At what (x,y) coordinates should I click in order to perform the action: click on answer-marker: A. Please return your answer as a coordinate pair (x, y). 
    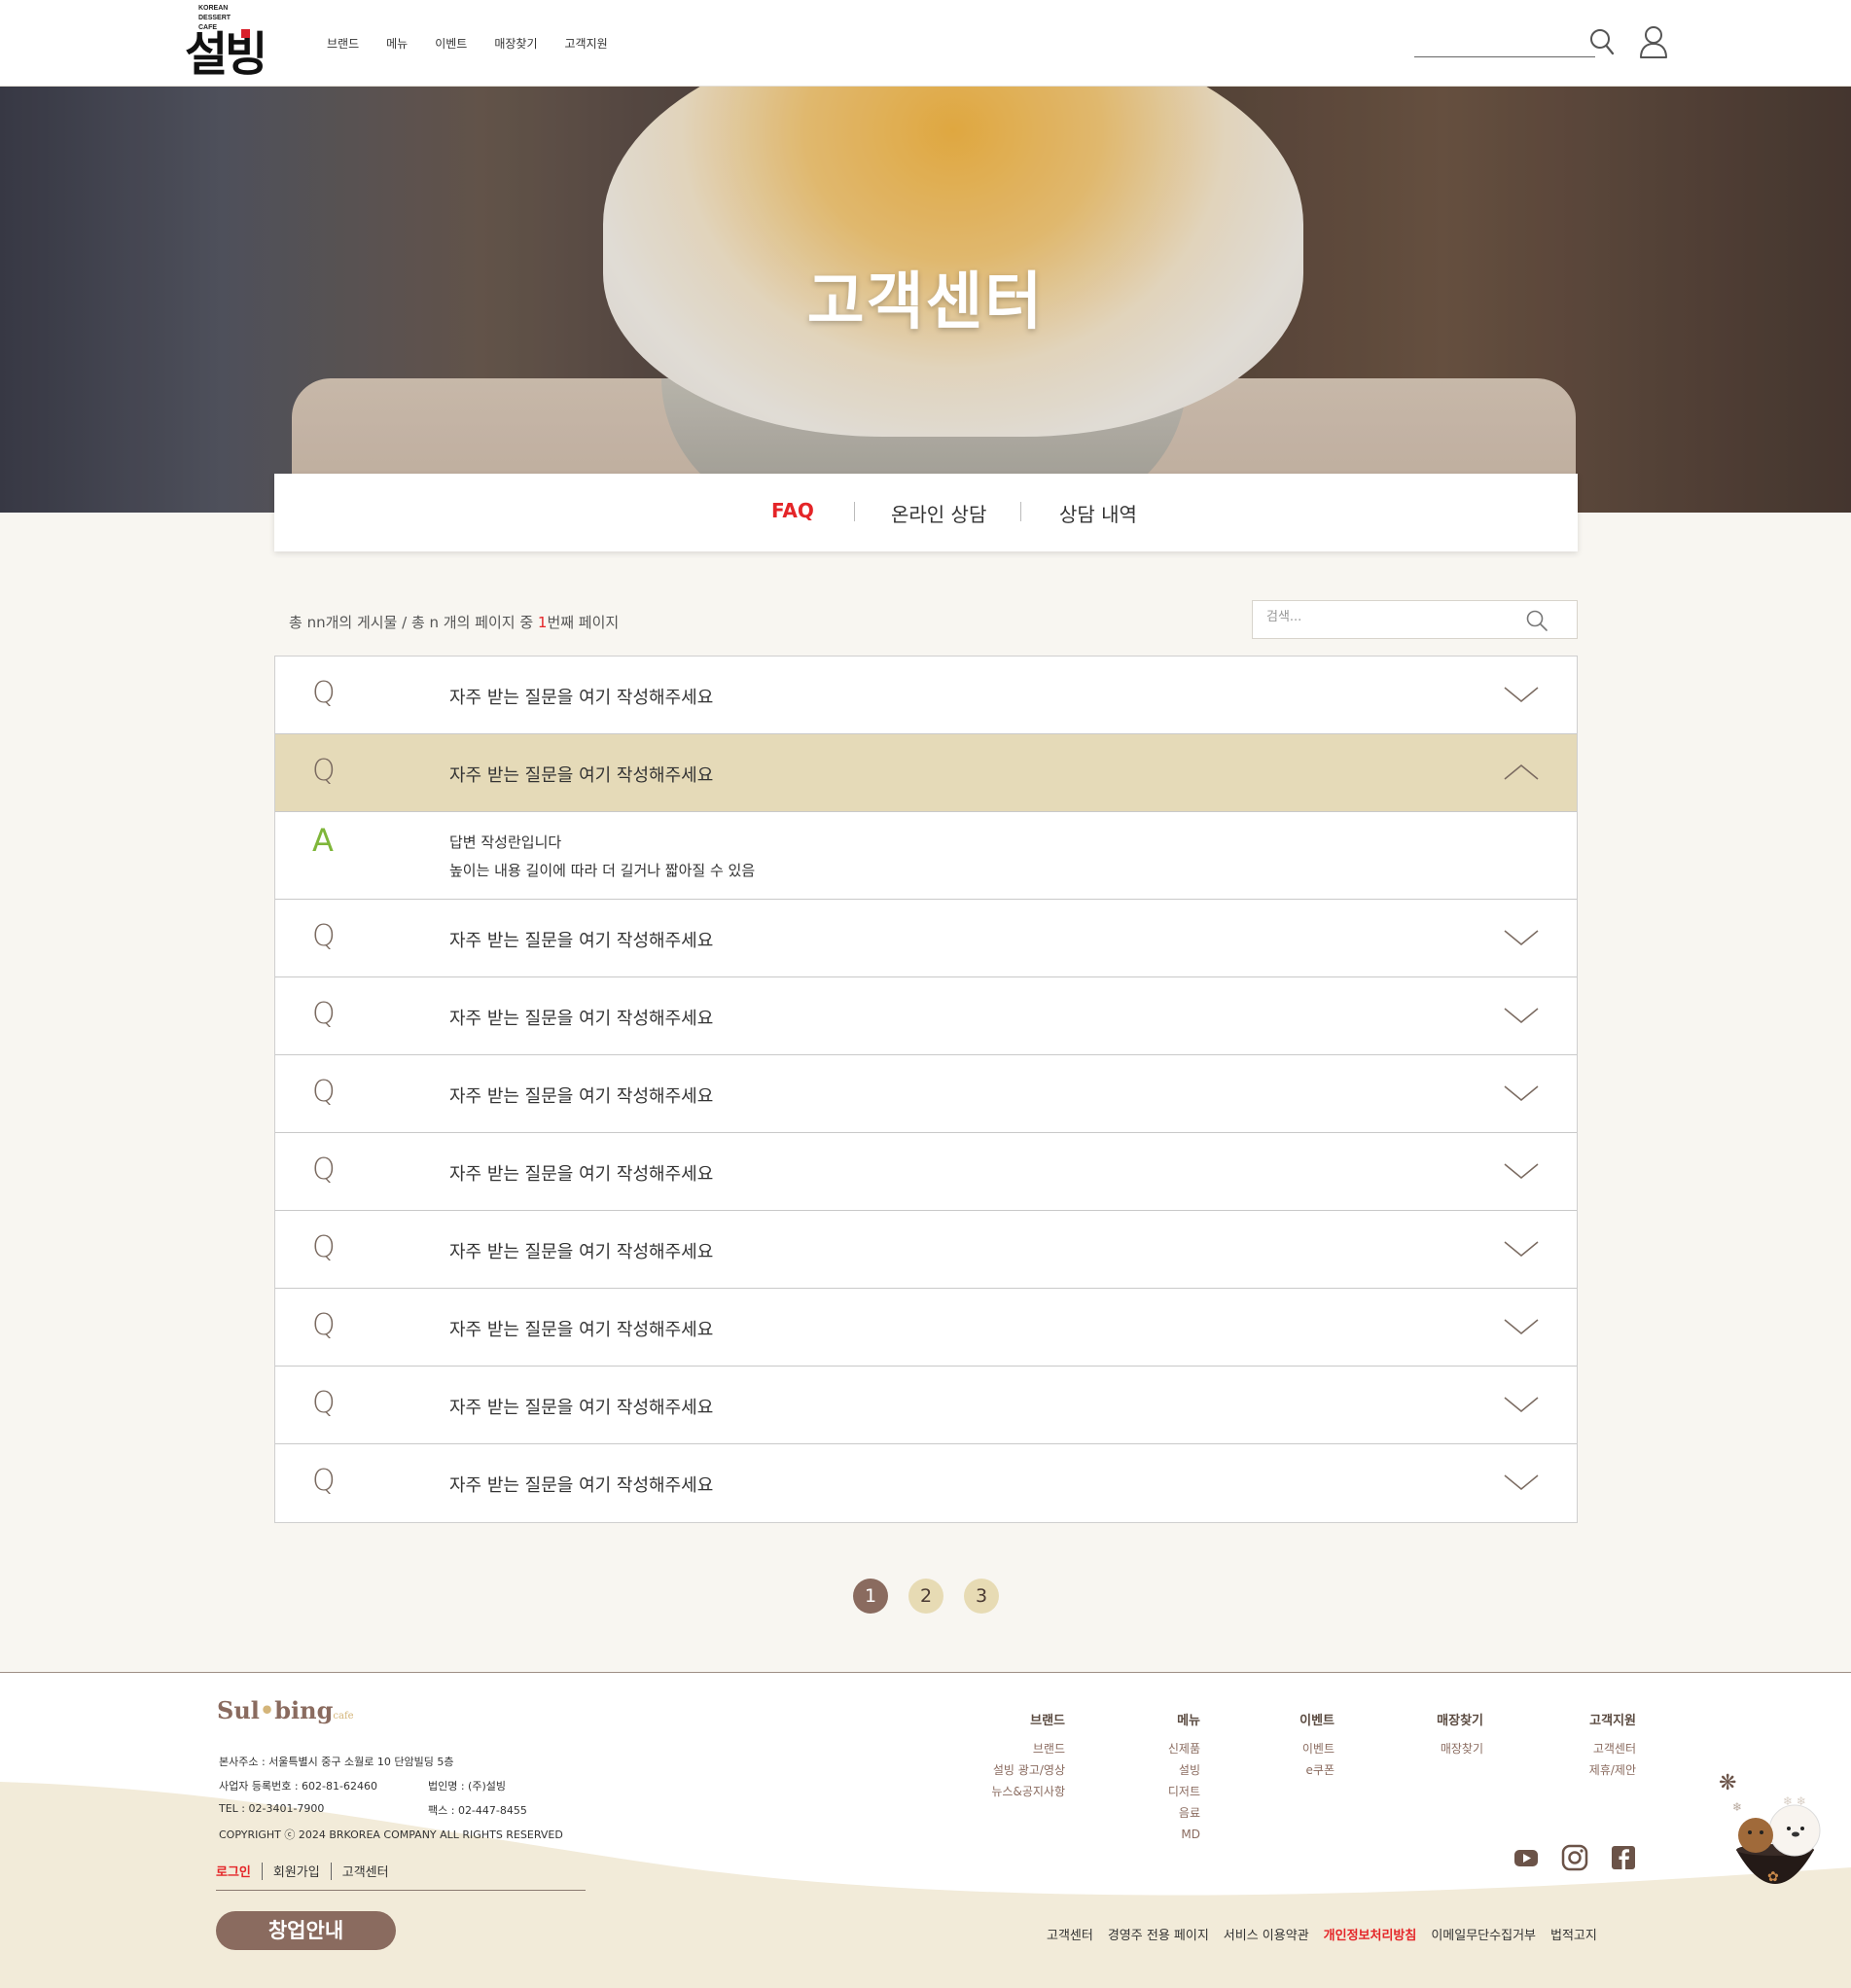
    Looking at the image, I should click on (323, 840).